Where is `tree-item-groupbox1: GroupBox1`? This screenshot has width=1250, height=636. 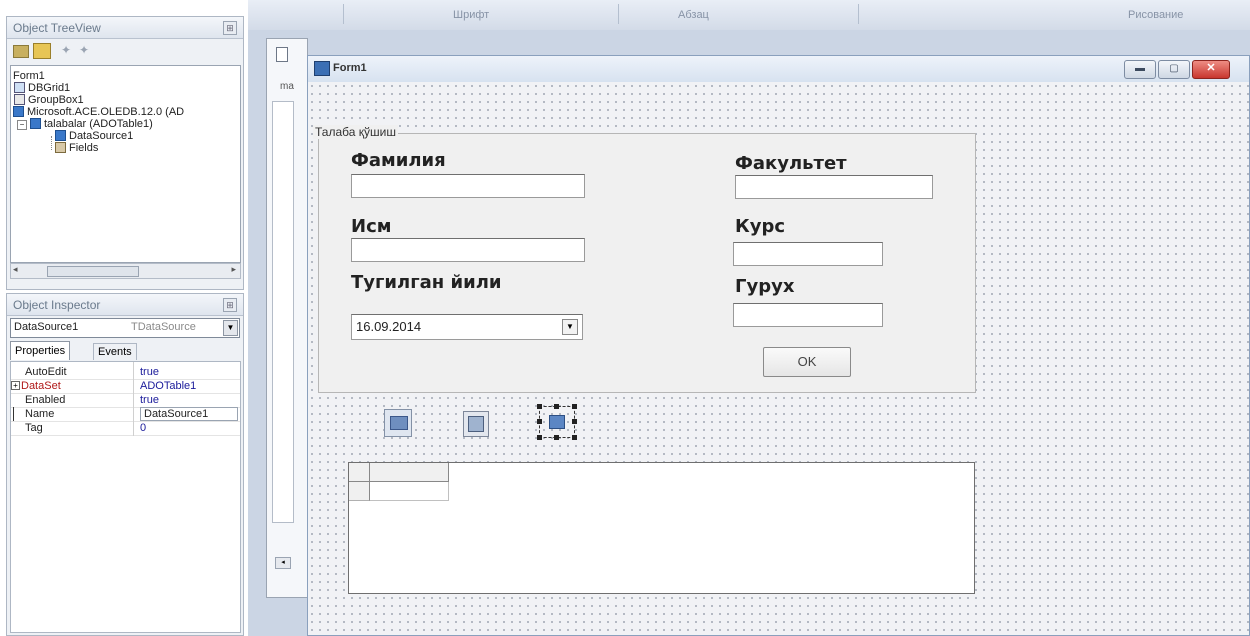 tree-item-groupbox1: GroupBox1 is located at coordinates (49, 100).